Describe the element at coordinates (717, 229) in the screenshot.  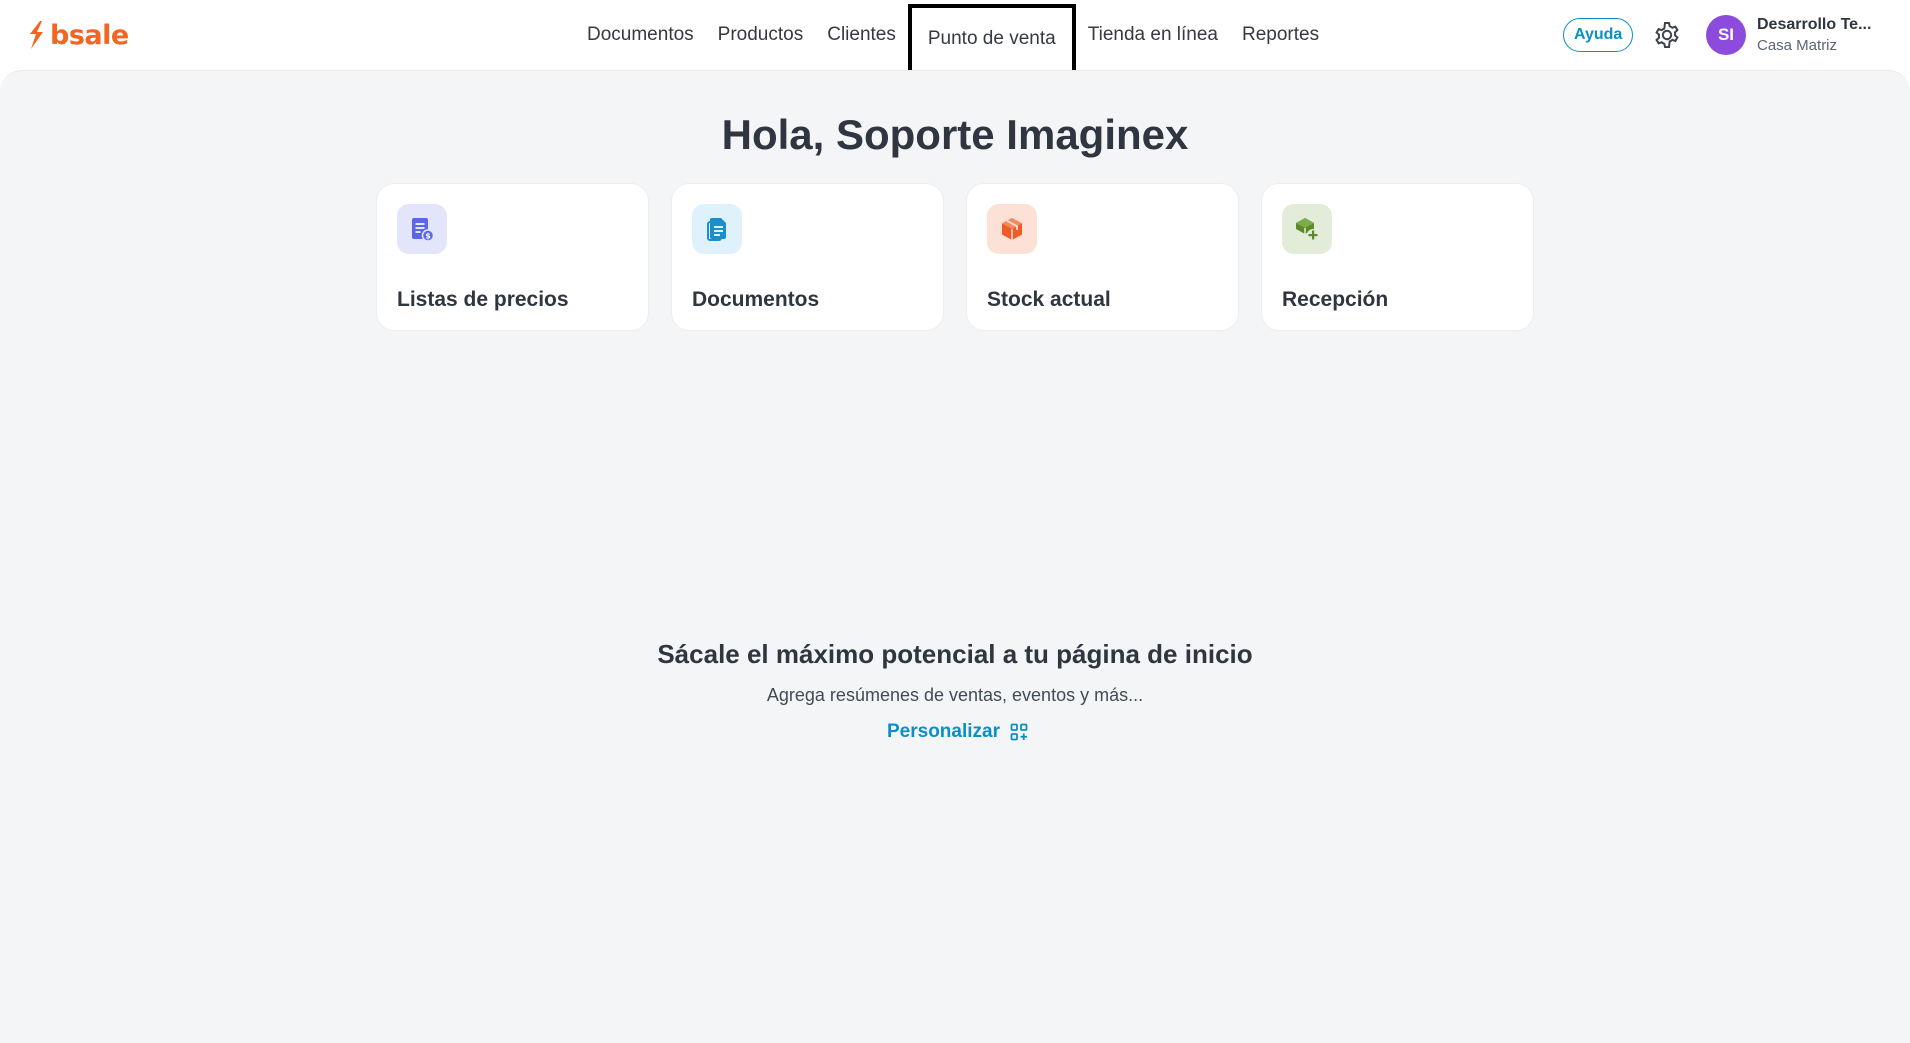
I see `document-icon` at that location.